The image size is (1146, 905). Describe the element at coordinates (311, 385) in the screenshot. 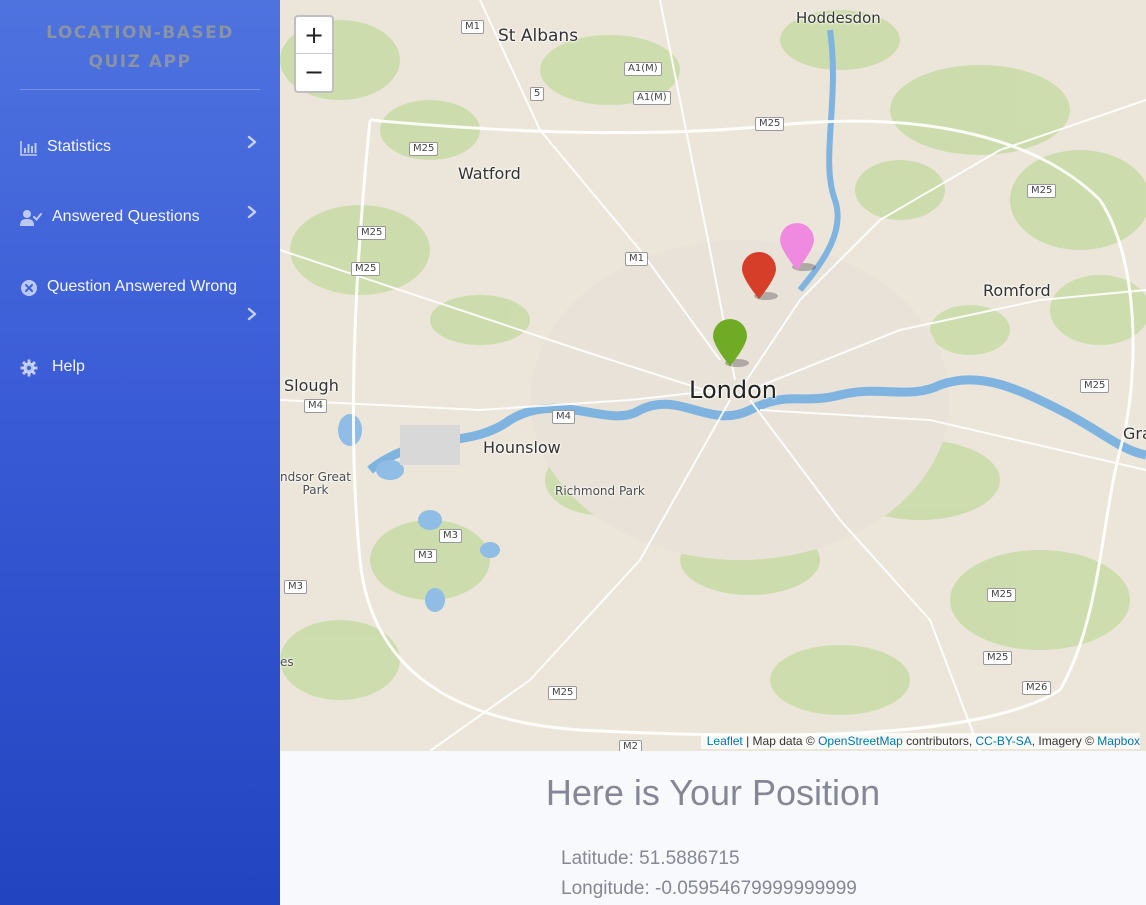

I see `place-label-slough: Slough` at that location.